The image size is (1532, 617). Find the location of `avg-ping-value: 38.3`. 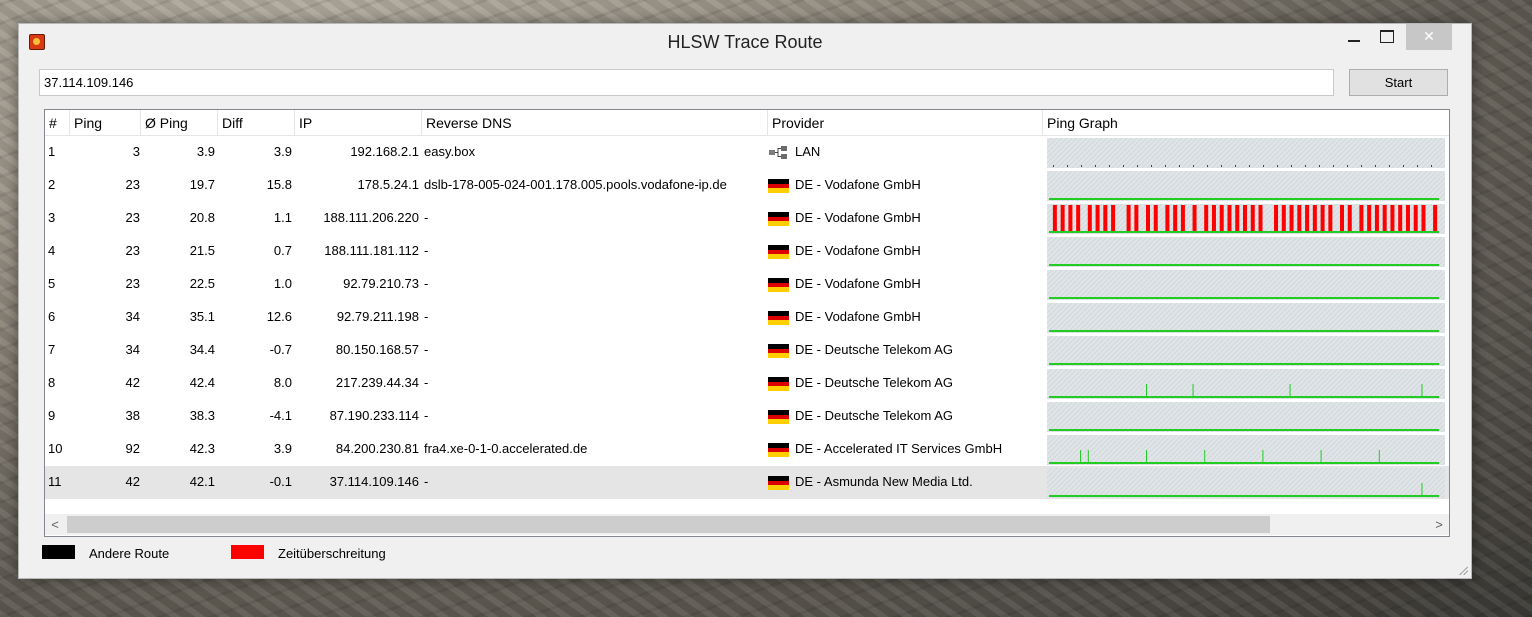

avg-ping-value: 38.3 is located at coordinates (202, 415).